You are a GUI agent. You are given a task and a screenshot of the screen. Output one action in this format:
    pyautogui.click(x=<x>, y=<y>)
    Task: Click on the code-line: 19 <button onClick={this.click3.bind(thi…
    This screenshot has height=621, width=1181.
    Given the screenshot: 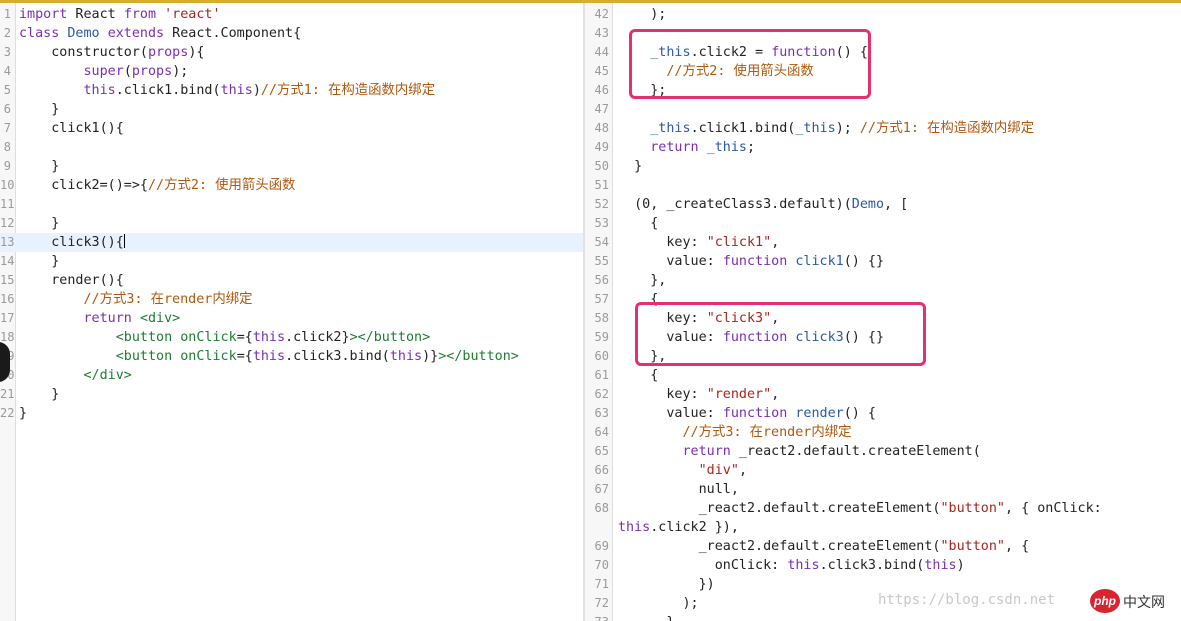 What is the action you would take?
    pyautogui.click(x=291, y=356)
    